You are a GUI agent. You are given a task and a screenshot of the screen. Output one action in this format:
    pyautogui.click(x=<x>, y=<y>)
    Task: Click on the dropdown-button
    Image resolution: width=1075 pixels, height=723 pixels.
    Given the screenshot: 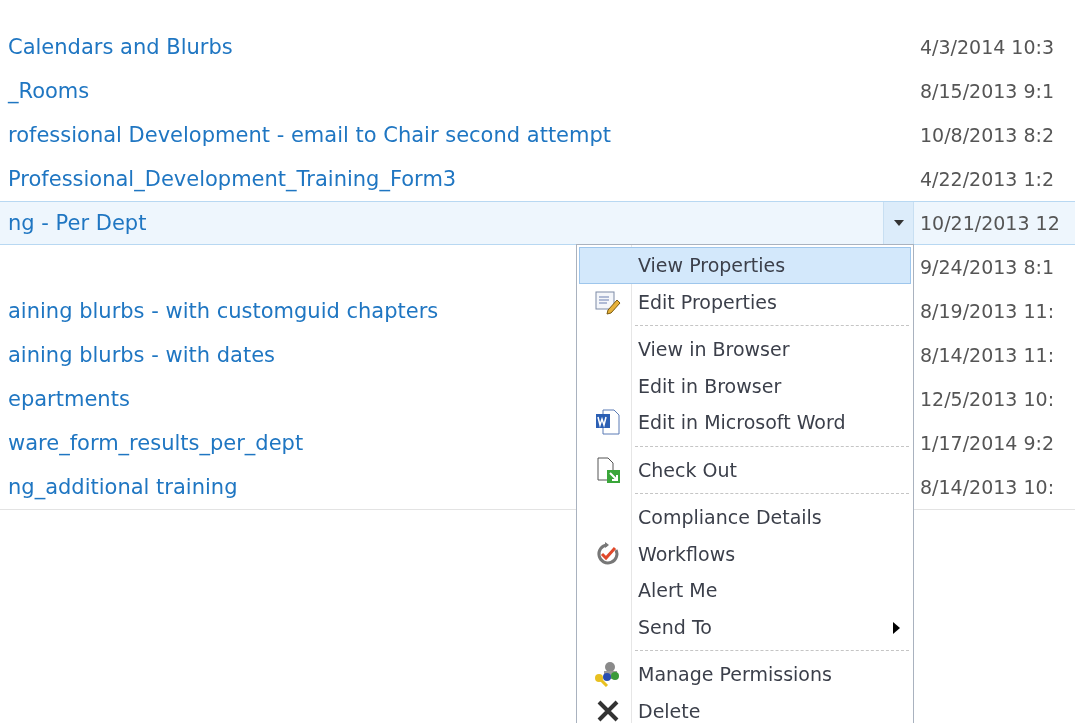 What is the action you would take?
    pyautogui.click(x=898, y=223)
    